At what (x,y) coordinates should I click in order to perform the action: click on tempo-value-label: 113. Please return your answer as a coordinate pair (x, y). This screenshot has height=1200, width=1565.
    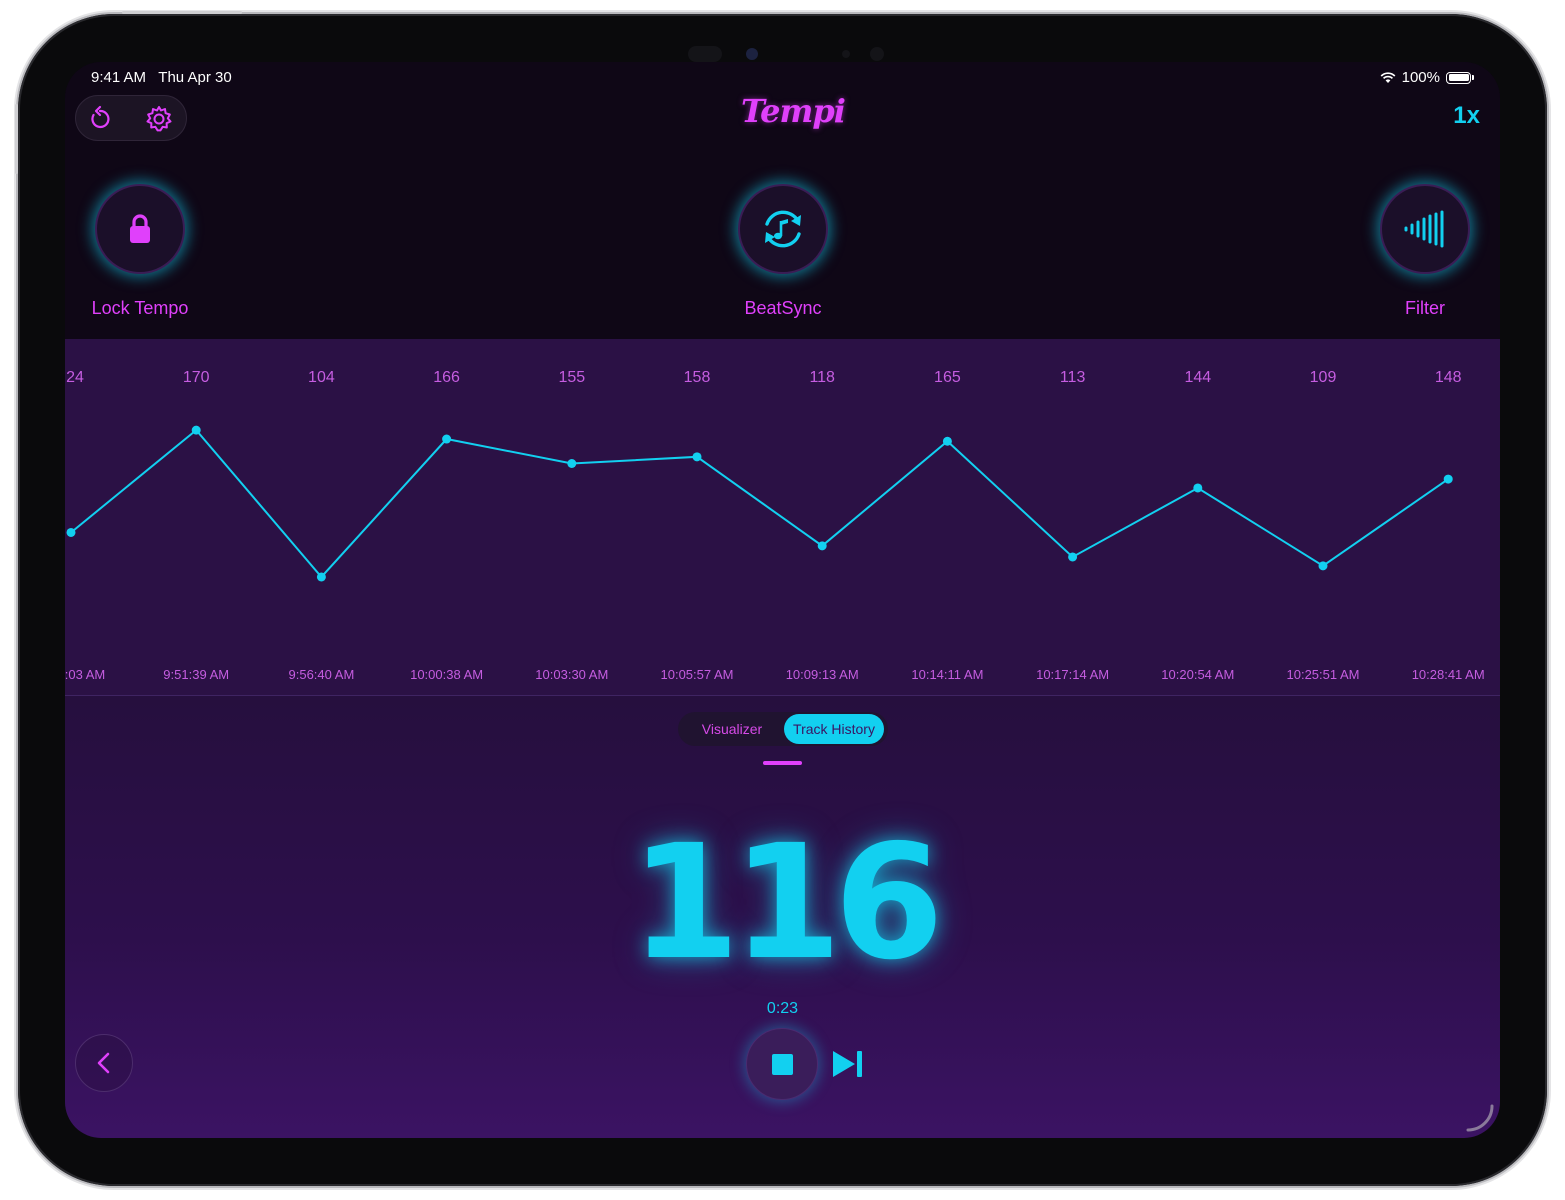
    Looking at the image, I should click on (1073, 377).